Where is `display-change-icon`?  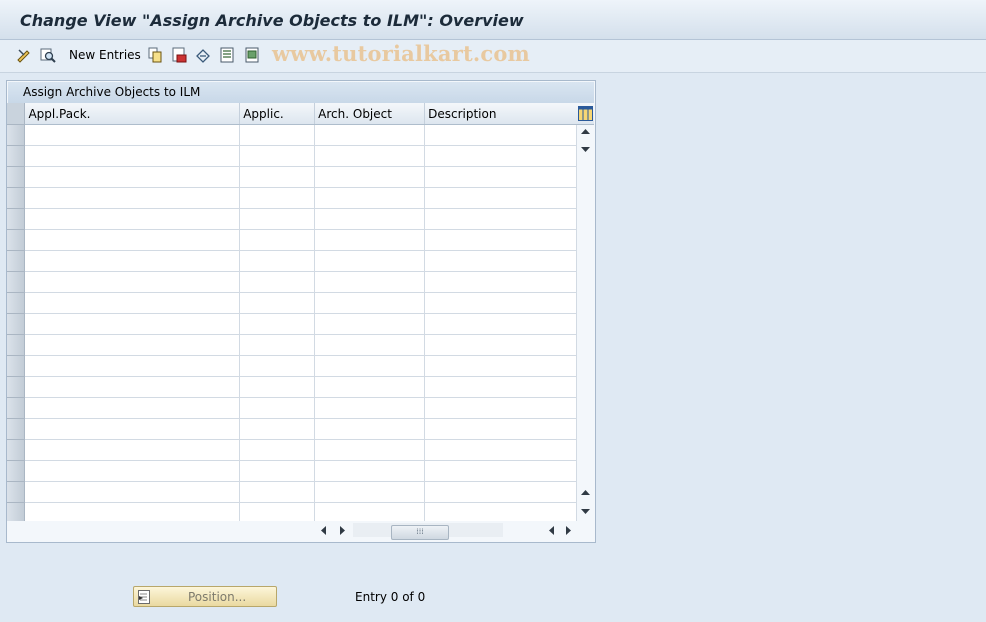
display-change-icon is located at coordinates (24, 55).